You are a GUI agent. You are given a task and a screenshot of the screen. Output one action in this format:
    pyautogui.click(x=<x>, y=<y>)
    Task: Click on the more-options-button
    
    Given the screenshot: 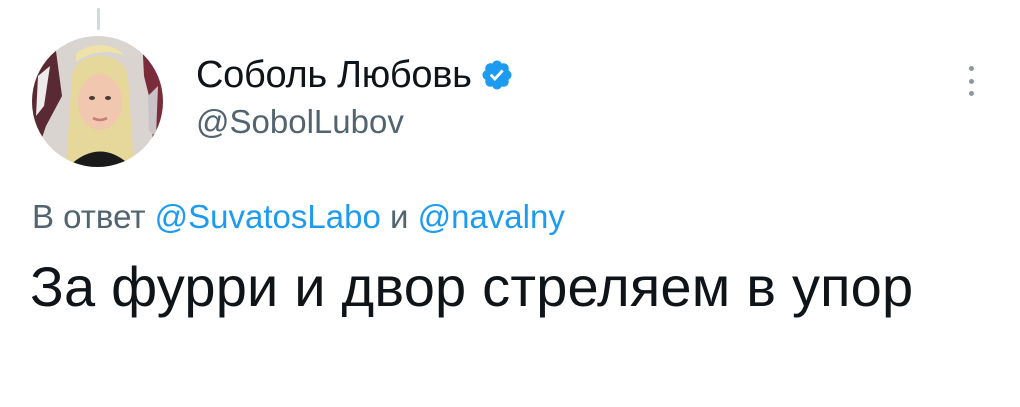 What is the action you would take?
    pyautogui.click(x=971, y=81)
    